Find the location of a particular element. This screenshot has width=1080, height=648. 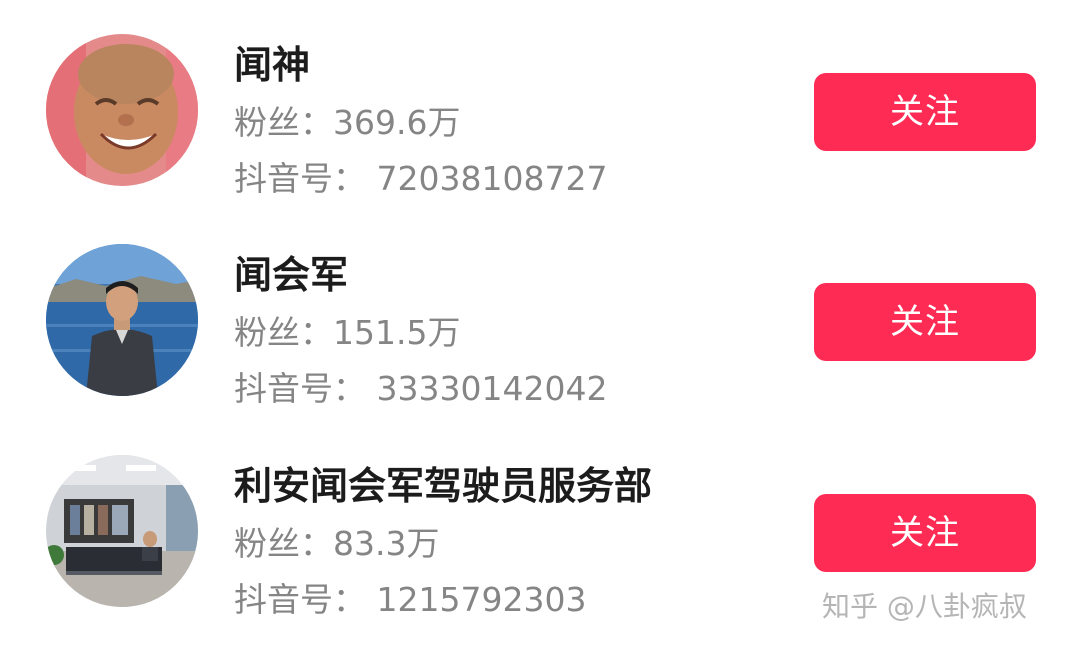

watermark: 知乎 @八卦疯叔 is located at coordinates (924, 606).